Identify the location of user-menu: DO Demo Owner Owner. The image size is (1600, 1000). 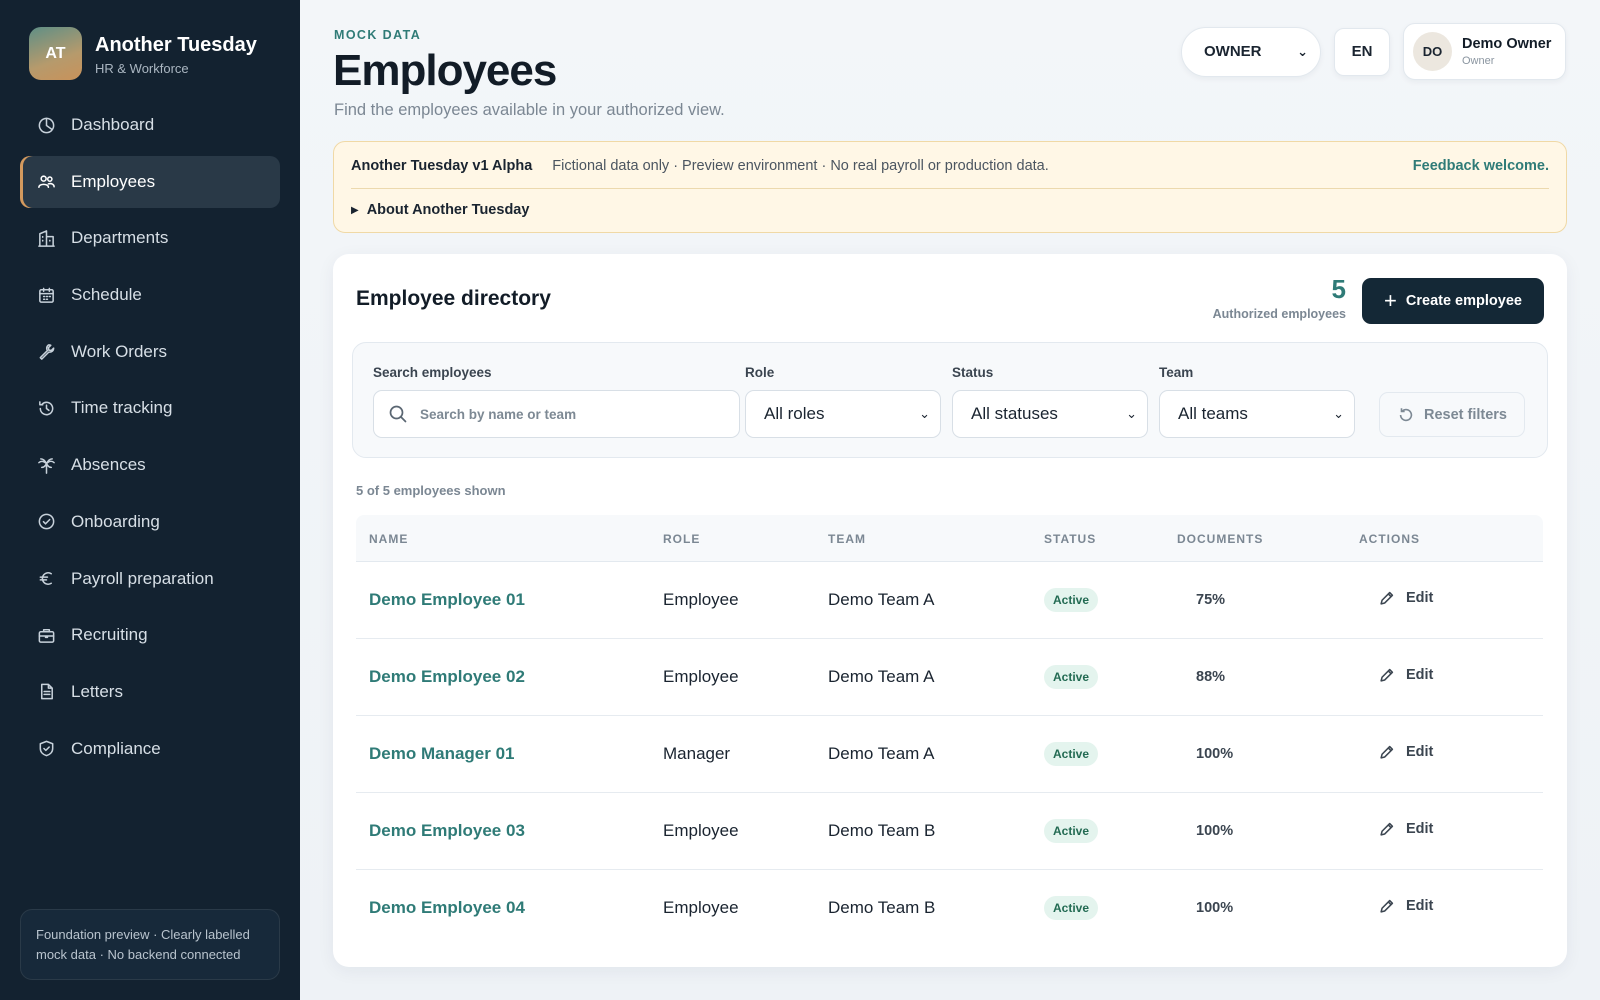
(1484, 51).